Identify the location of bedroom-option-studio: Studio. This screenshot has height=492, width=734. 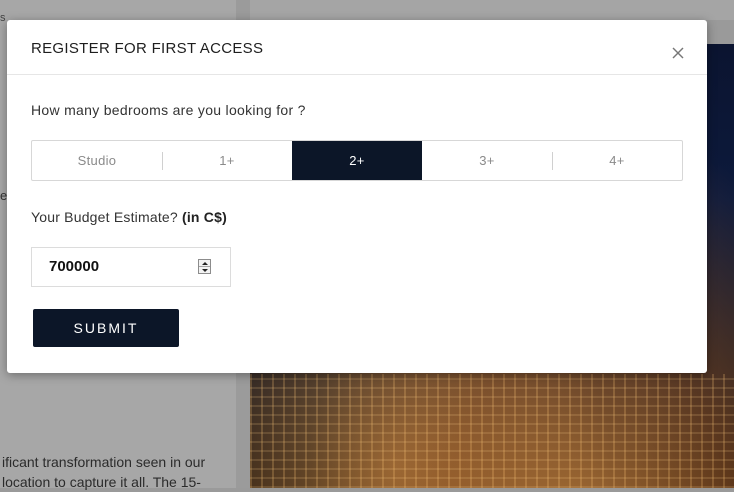
(97, 160).